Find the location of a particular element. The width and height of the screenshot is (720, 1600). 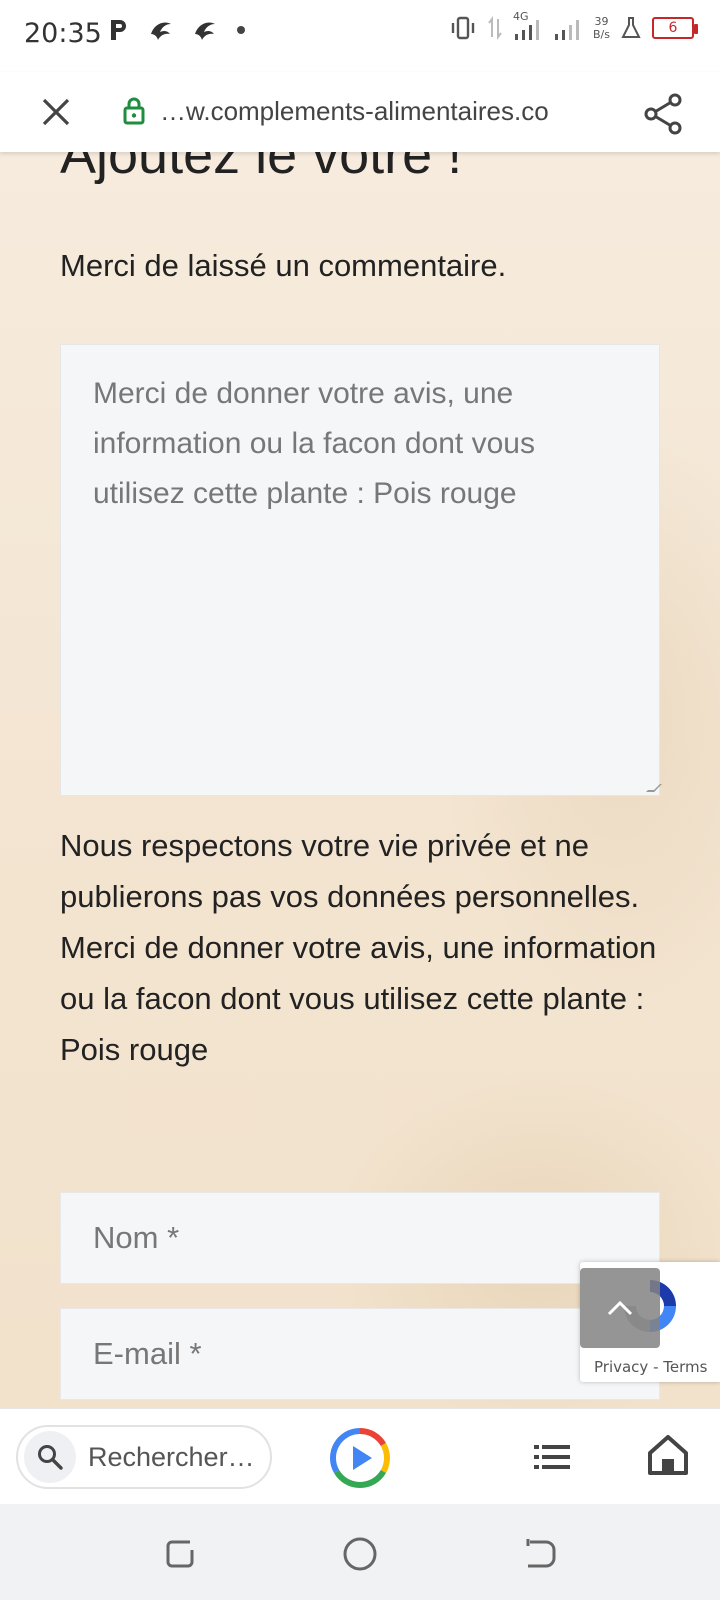

list-icon is located at coordinates (552, 1457).